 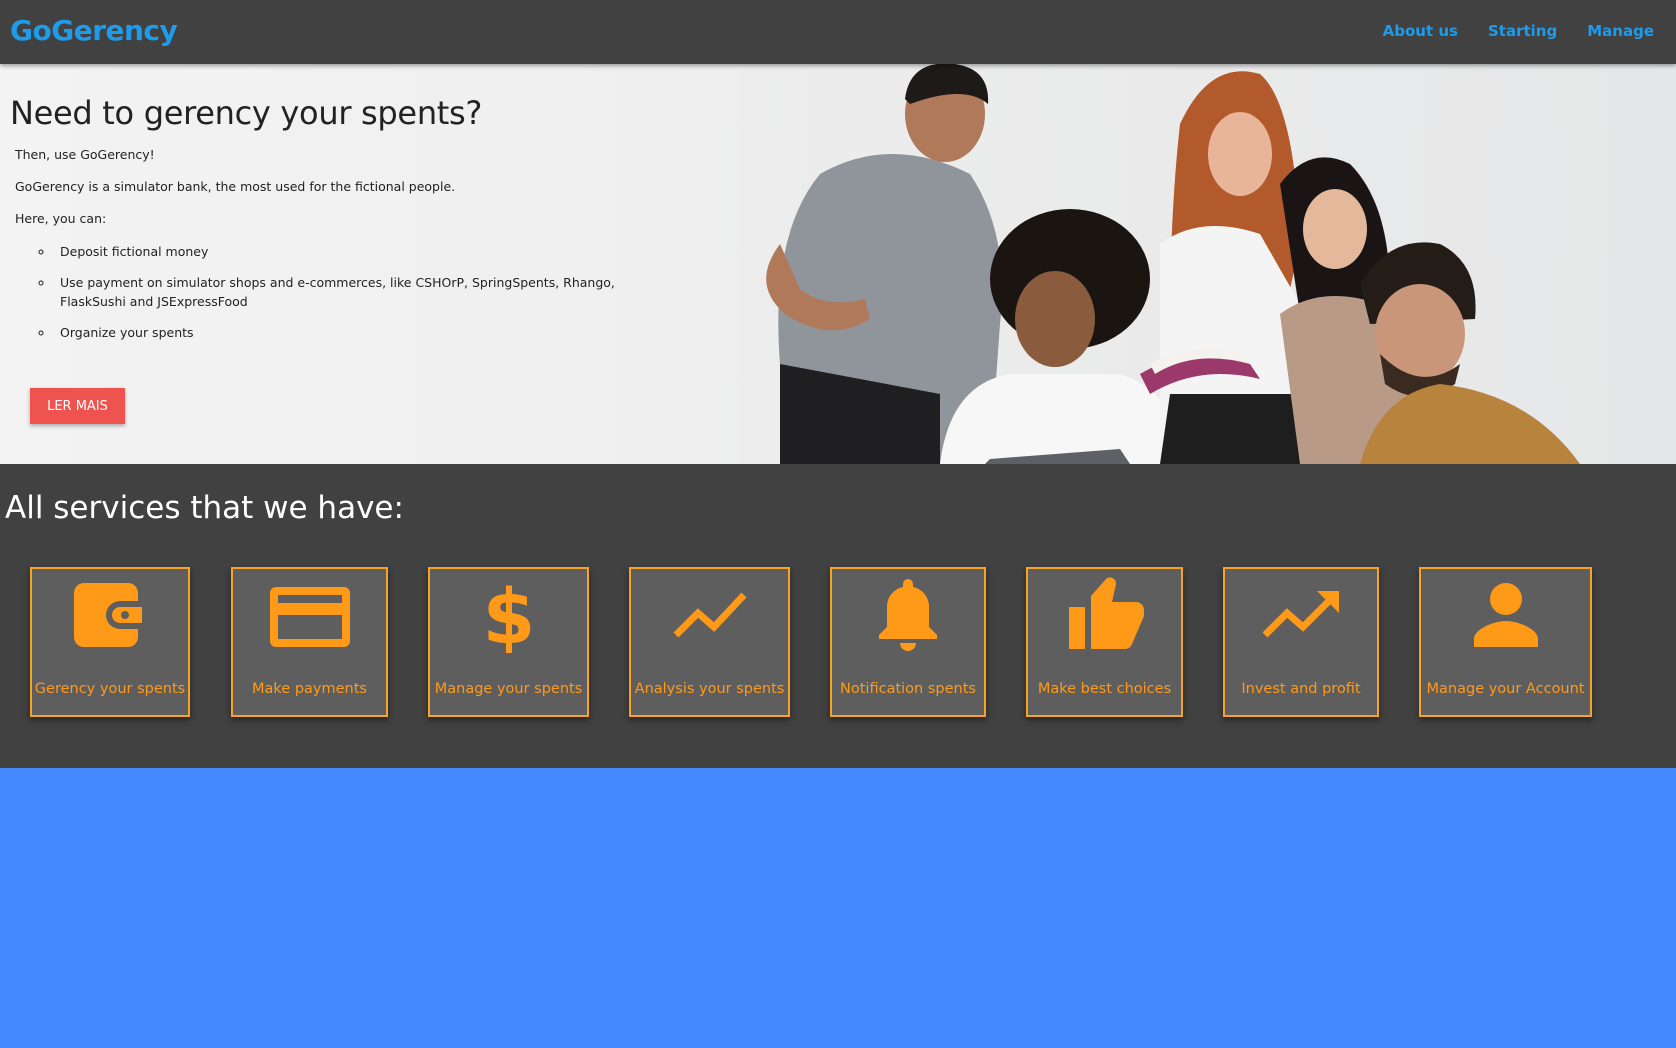 I want to click on service-card-invest: Invest and profit, so click(x=1301, y=642).